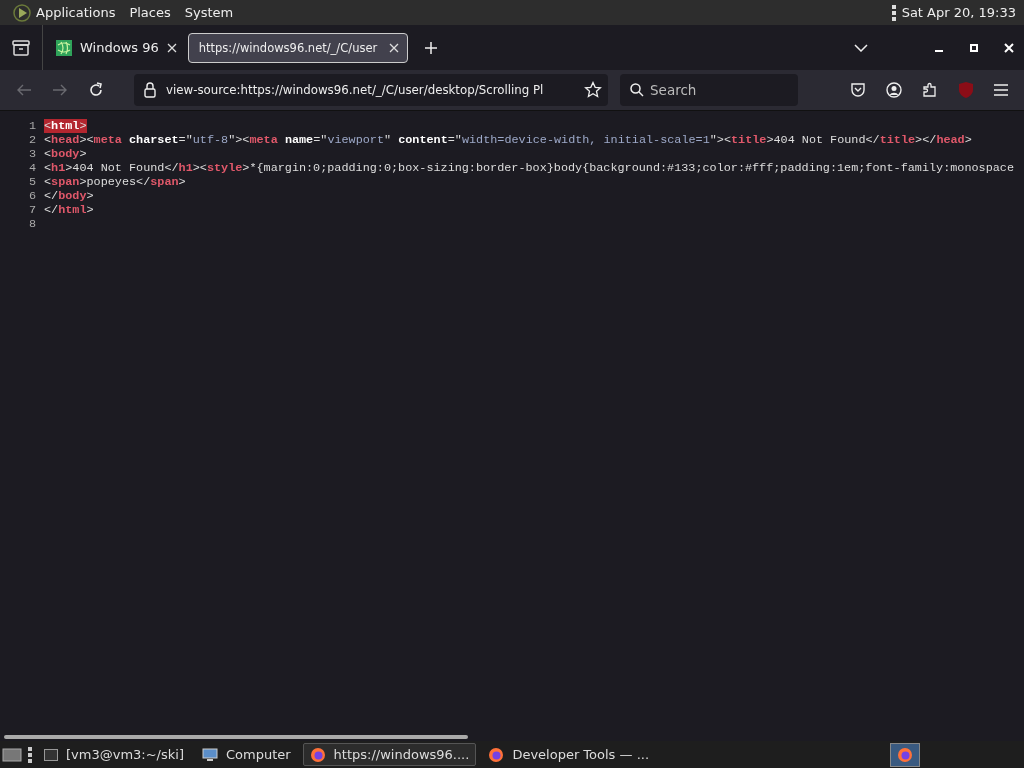 This screenshot has width=1024, height=768. Describe the element at coordinates (430, 47) in the screenshot. I see `new-tab-icon` at that location.